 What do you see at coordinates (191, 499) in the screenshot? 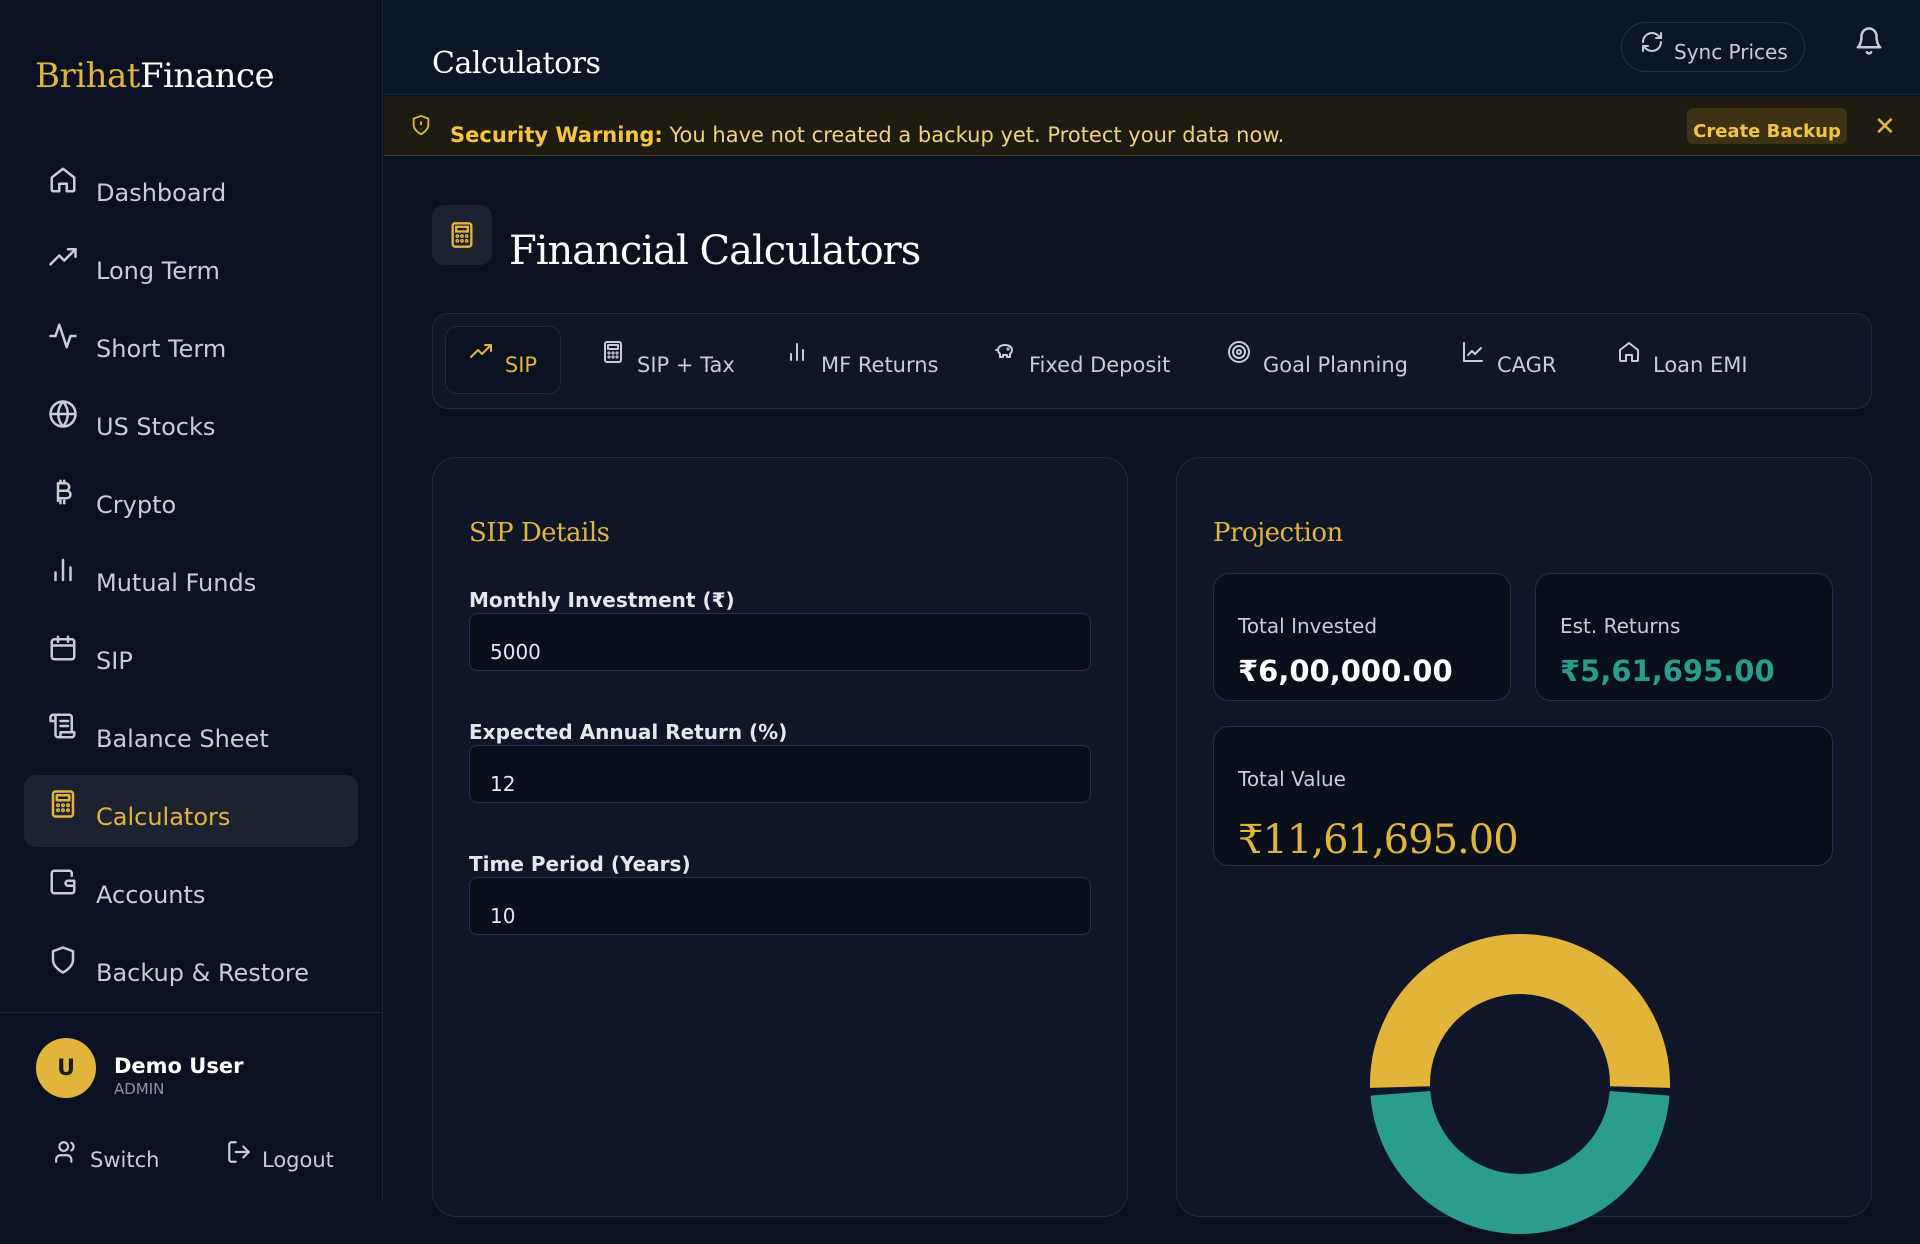
I see `sidebar-item-crypto: Crypto` at bounding box center [191, 499].